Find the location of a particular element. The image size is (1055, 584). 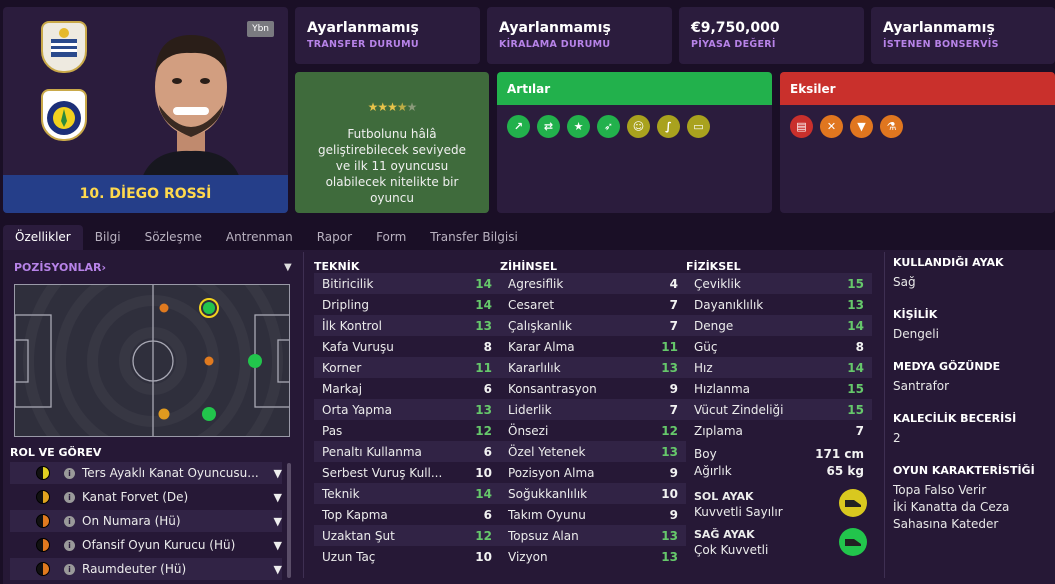

height-row: Boy 171 cm is located at coordinates (779, 453).